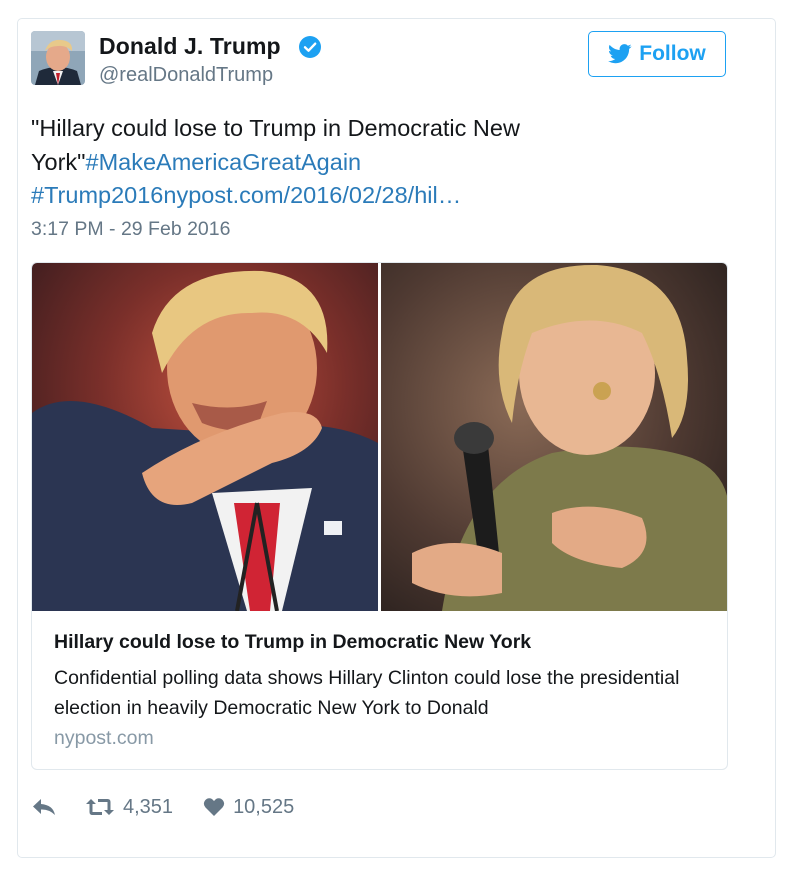 This screenshot has height=884, width=799. Describe the element at coordinates (672, 53) in the screenshot. I see `follow-label: Follow` at that location.